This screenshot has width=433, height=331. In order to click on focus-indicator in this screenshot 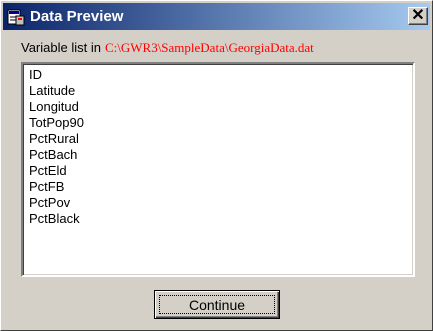, I will do `click(217, 304)`.